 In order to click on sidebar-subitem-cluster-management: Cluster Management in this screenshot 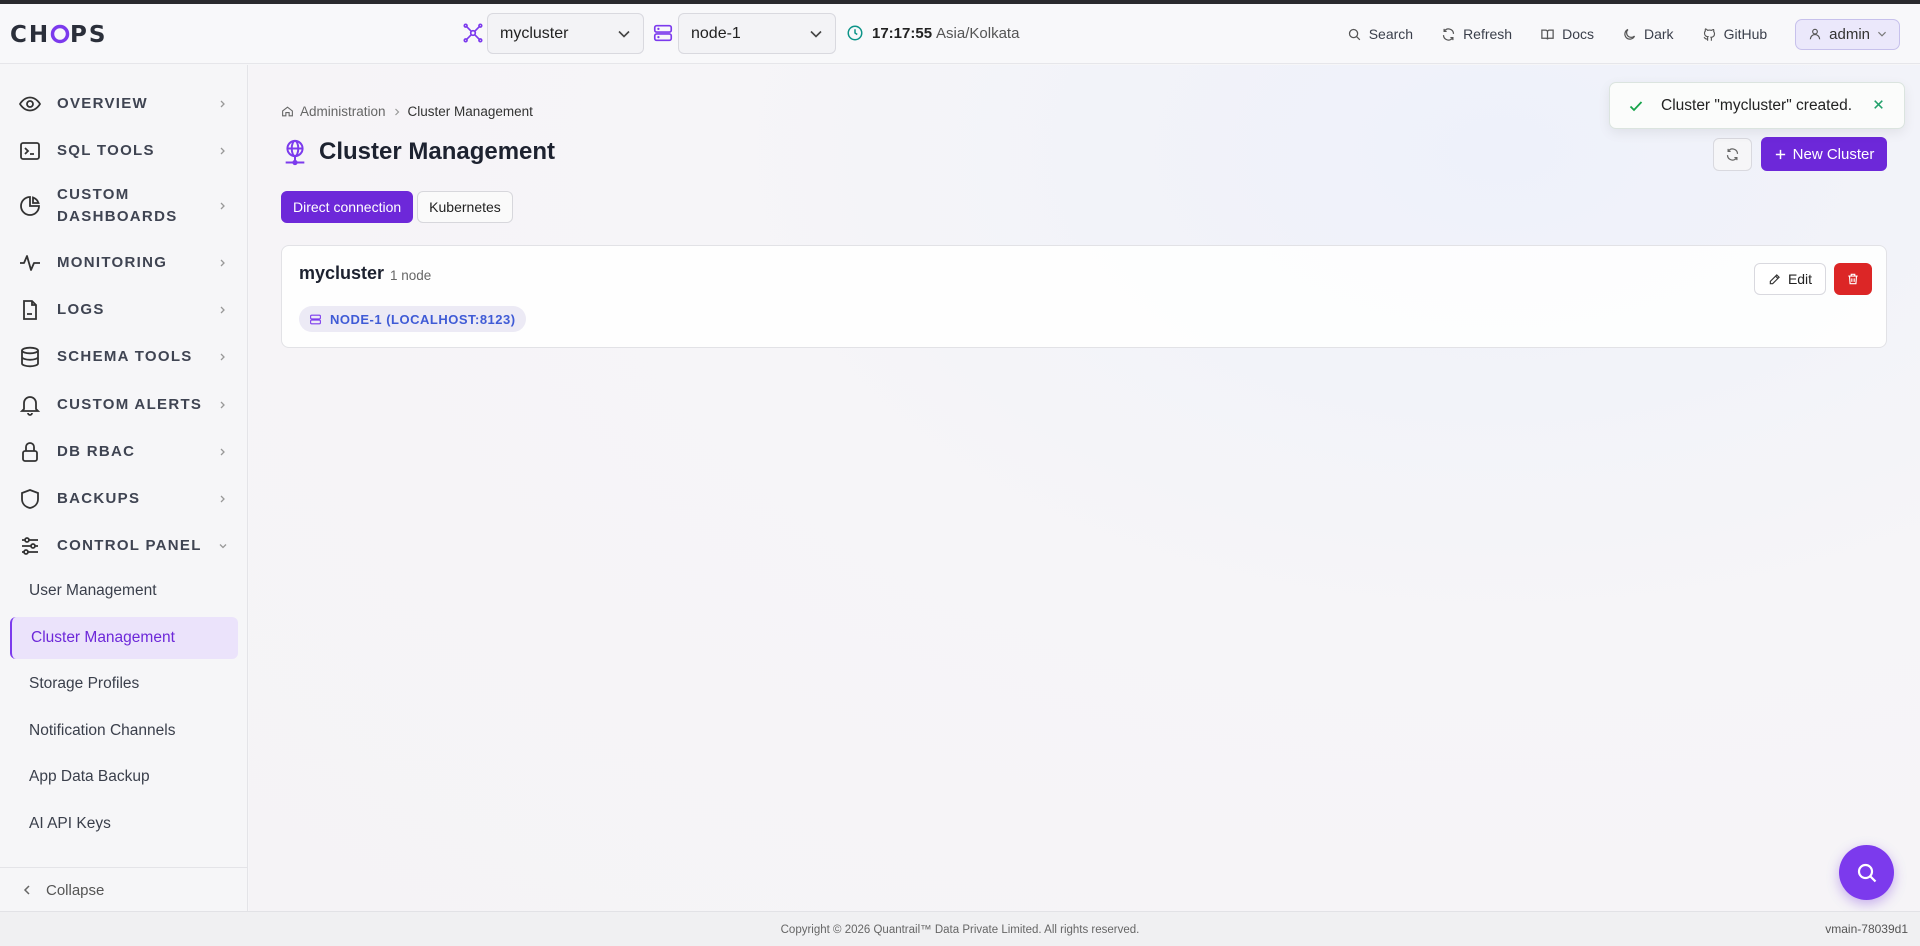, I will do `click(124, 638)`.